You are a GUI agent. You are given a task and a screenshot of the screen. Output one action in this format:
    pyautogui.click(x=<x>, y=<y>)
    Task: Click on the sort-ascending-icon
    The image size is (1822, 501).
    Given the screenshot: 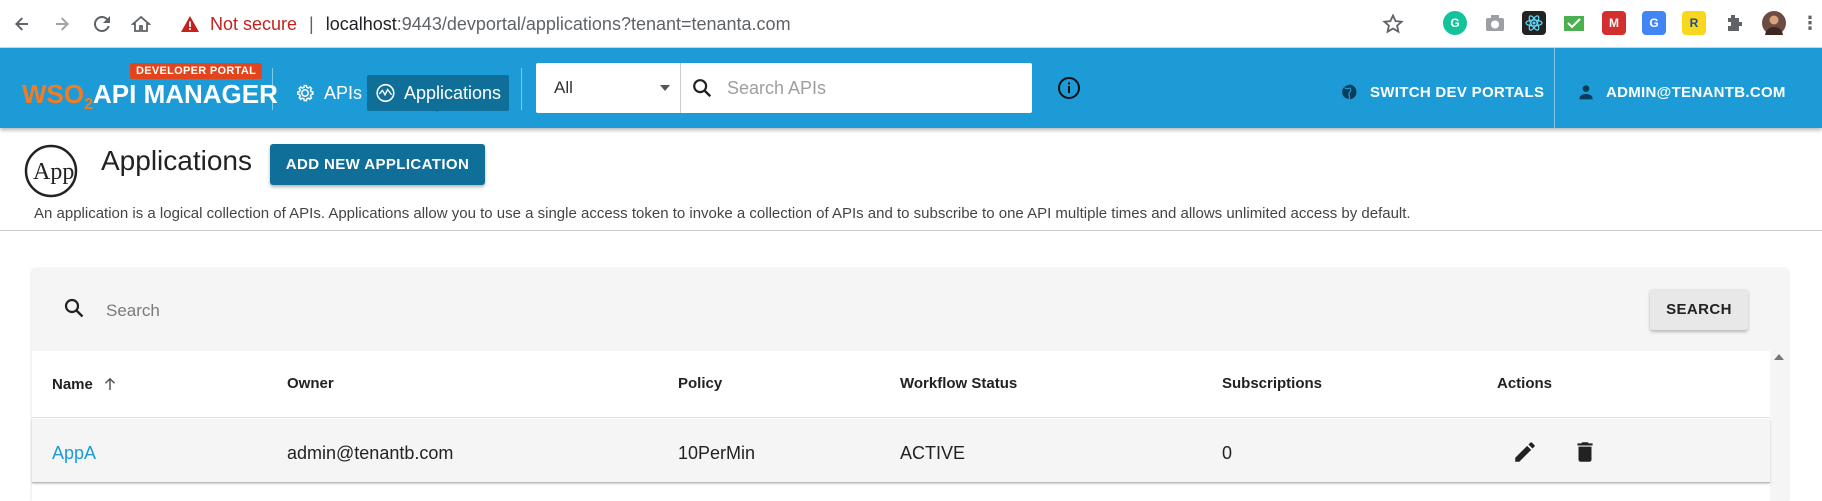 What is the action you would take?
    pyautogui.click(x=110, y=384)
    